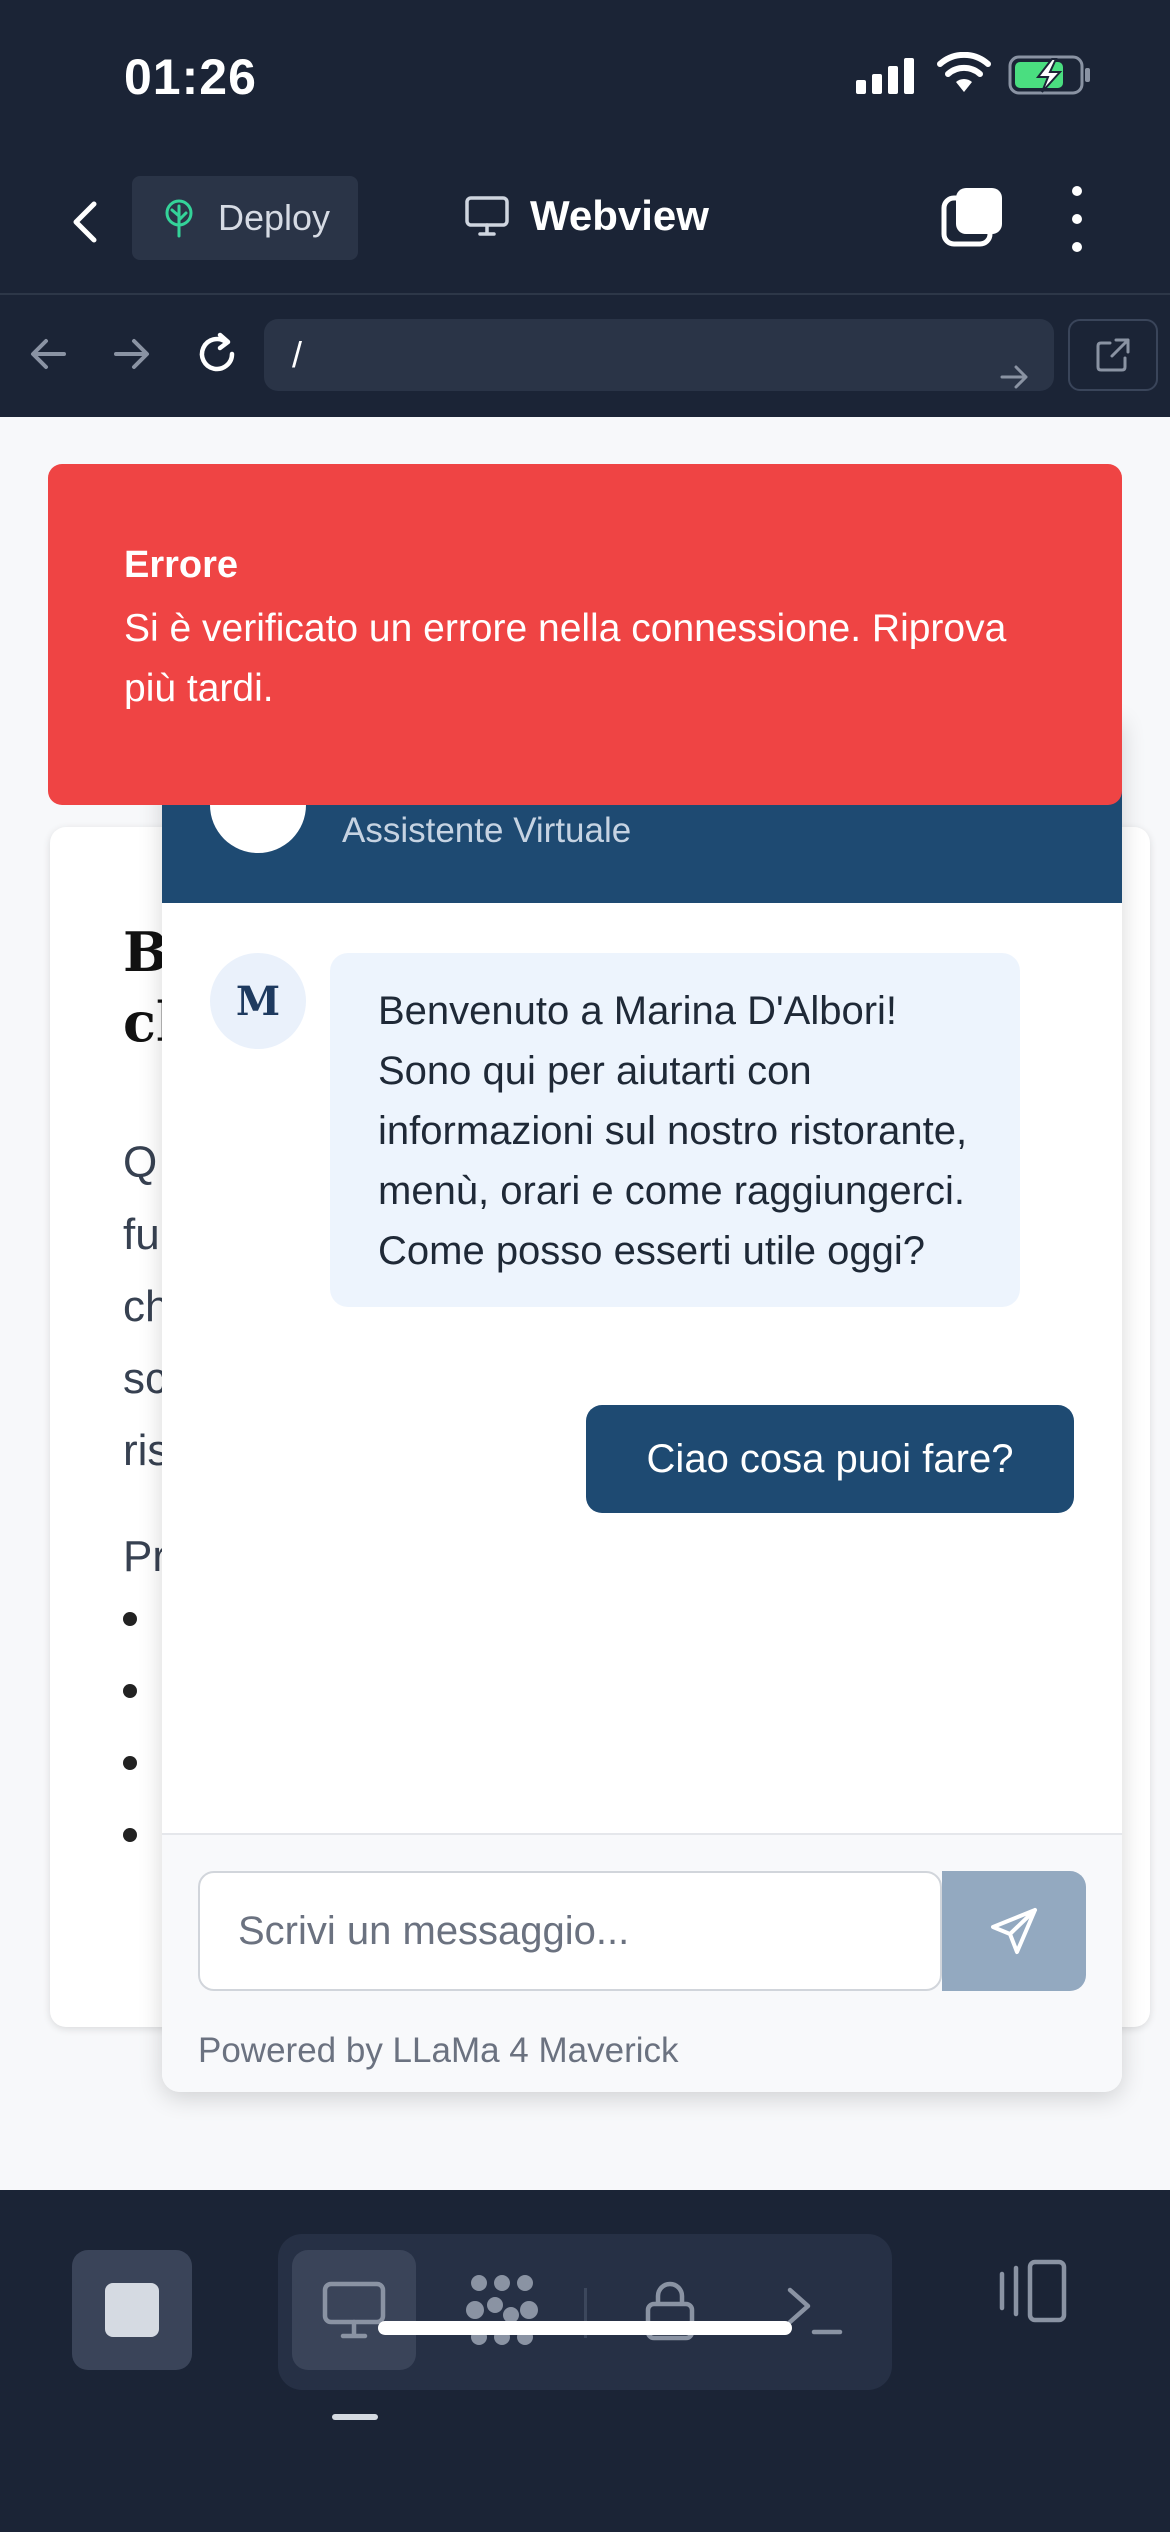 This screenshot has width=1170, height=2532. What do you see at coordinates (570, 1931) in the screenshot?
I see `message-input` at bounding box center [570, 1931].